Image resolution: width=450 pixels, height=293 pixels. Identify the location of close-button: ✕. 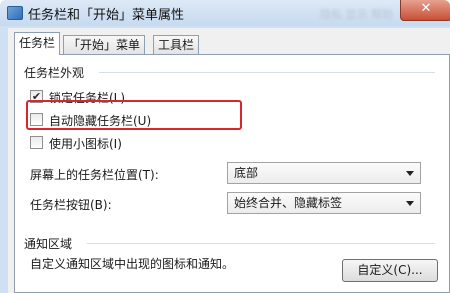
(425, 10).